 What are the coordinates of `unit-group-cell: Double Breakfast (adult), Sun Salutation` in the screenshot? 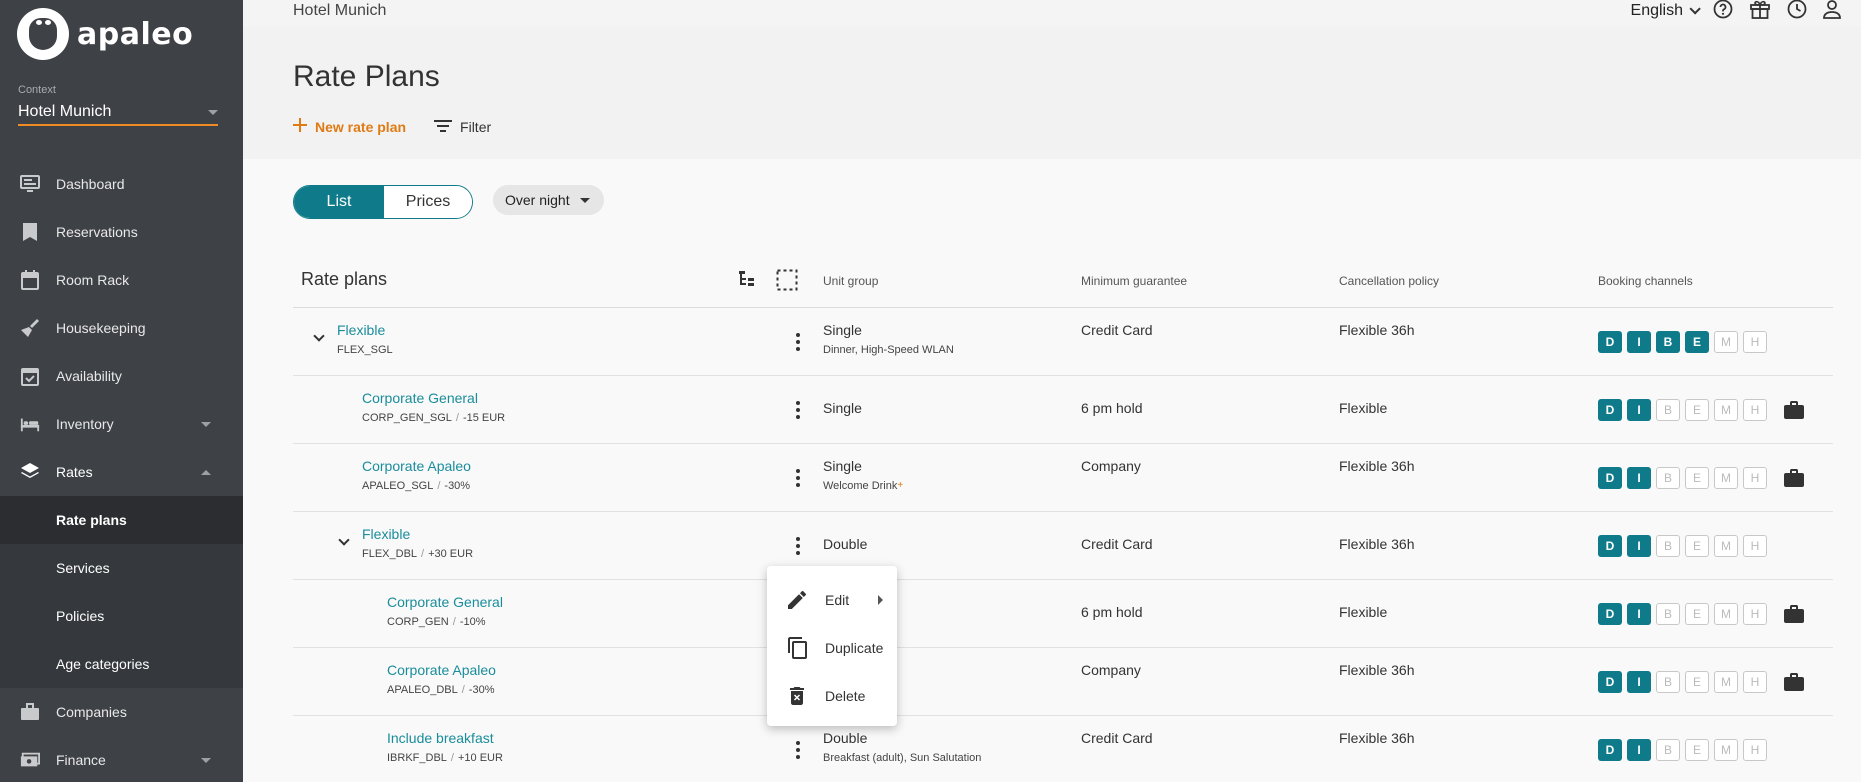 It's located at (902, 747).